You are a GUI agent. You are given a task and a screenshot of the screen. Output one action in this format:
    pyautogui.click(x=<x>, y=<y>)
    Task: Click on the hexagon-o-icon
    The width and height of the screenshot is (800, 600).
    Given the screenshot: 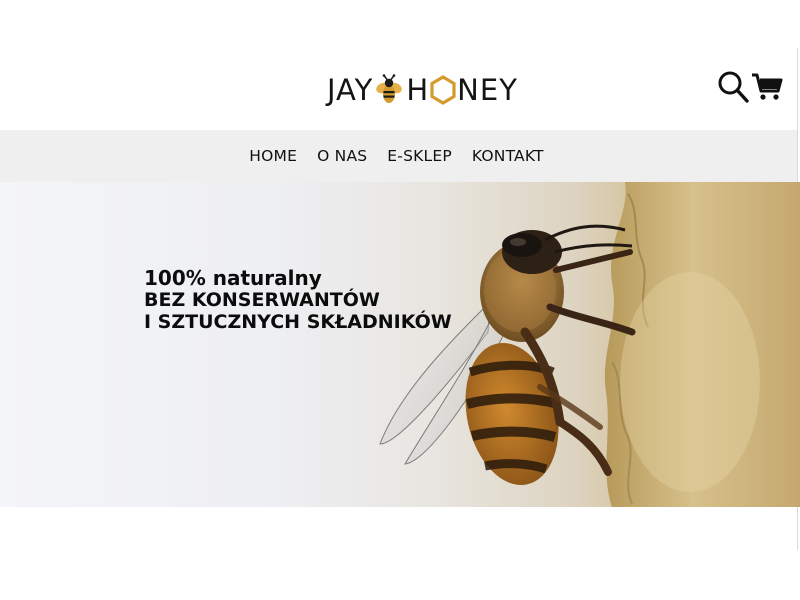 What is the action you would take?
    pyautogui.click(x=443, y=90)
    